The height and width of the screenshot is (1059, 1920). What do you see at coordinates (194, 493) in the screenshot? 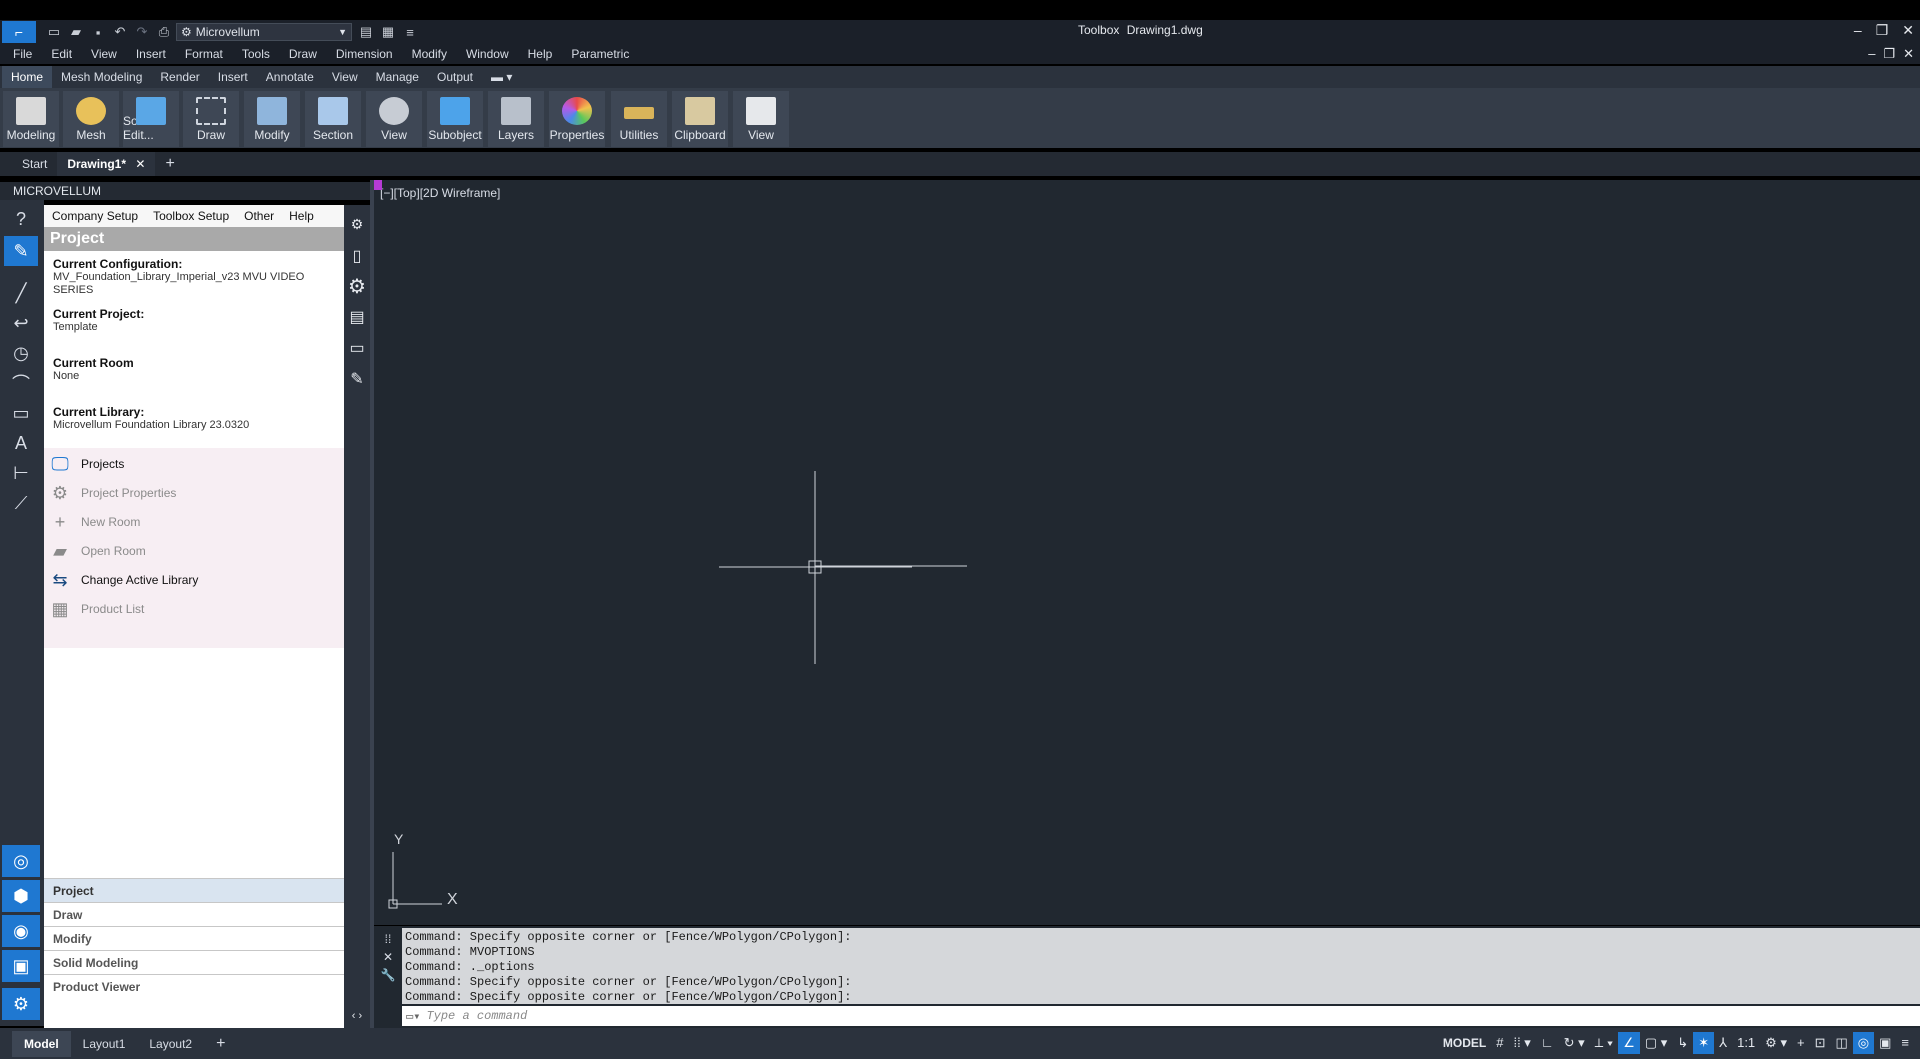
I see `project-properties-action: ⚙ Project Properties` at bounding box center [194, 493].